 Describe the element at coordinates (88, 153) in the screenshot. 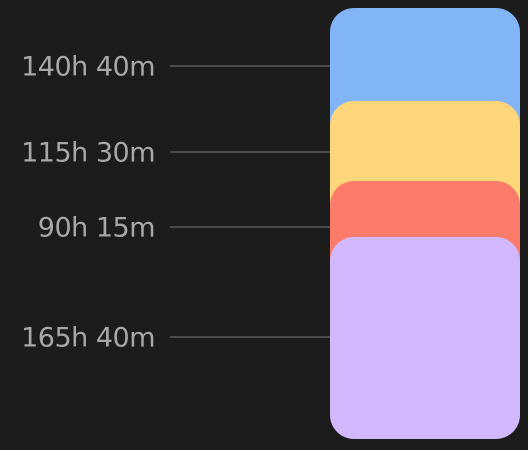

I see `duration-label-2: 115h 30m` at that location.